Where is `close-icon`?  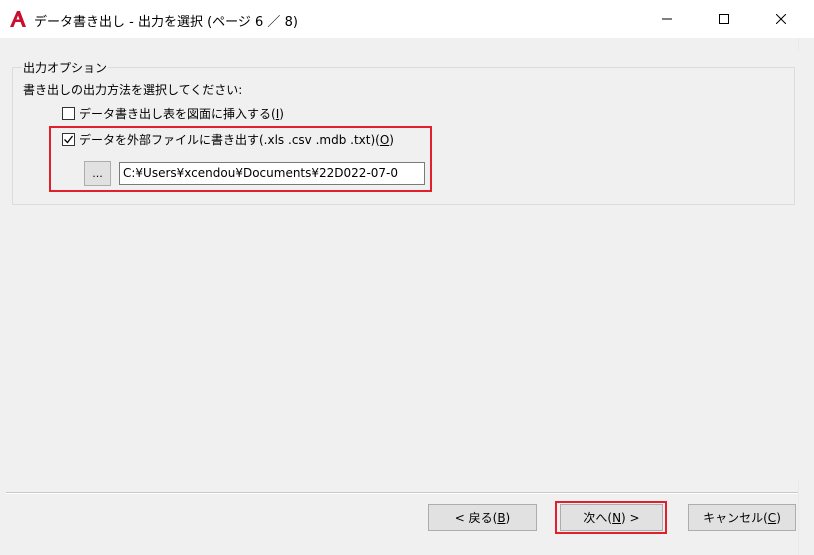 close-icon is located at coordinates (781, 19).